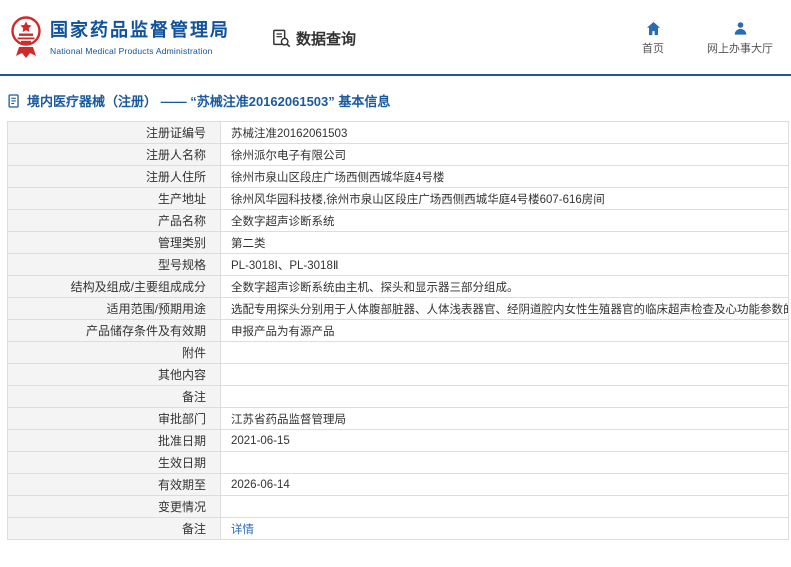  Describe the element at coordinates (504, 484) in the screenshot. I see `row-value: 2026-06-14` at that location.